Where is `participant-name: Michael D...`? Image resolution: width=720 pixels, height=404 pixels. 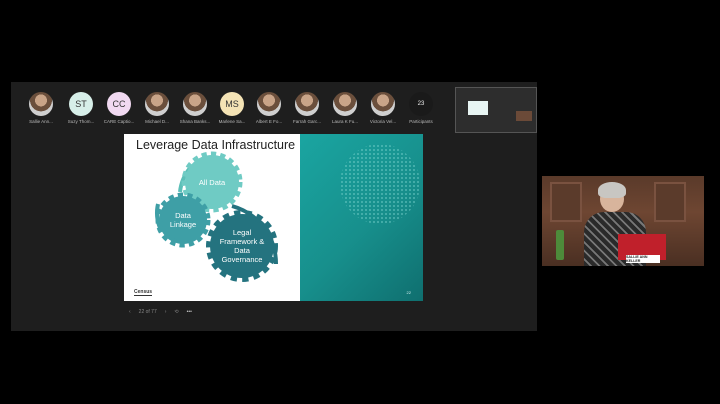 participant-name: Michael D... is located at coordinates (157, 121).